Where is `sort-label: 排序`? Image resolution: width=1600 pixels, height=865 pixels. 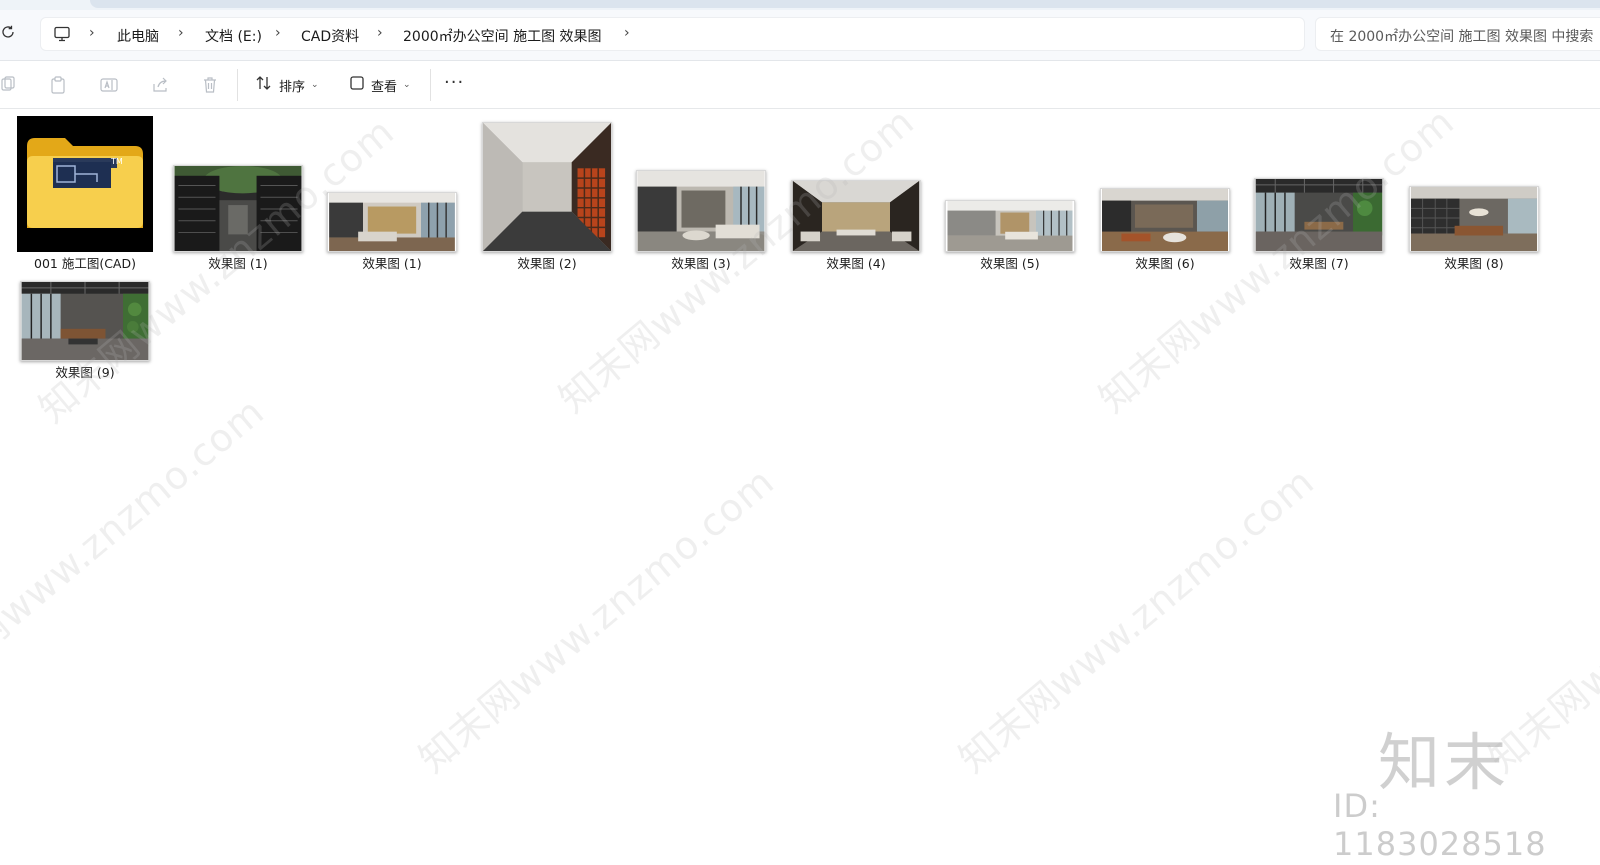
sort-label: 排序 is located at coordinates (292, 87).